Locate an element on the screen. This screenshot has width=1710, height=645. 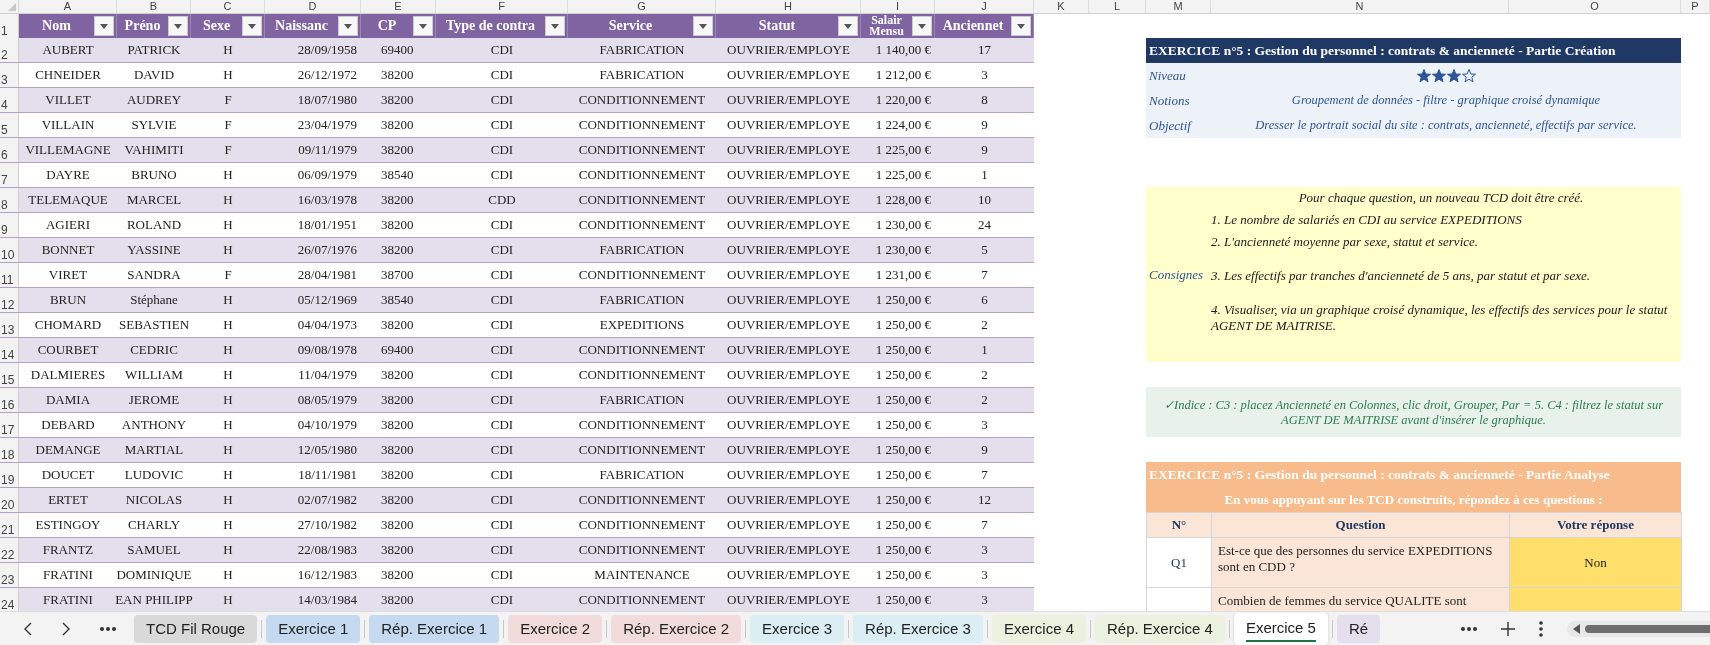
horizontal-scrollbar is located at coordinates (1638, 628).